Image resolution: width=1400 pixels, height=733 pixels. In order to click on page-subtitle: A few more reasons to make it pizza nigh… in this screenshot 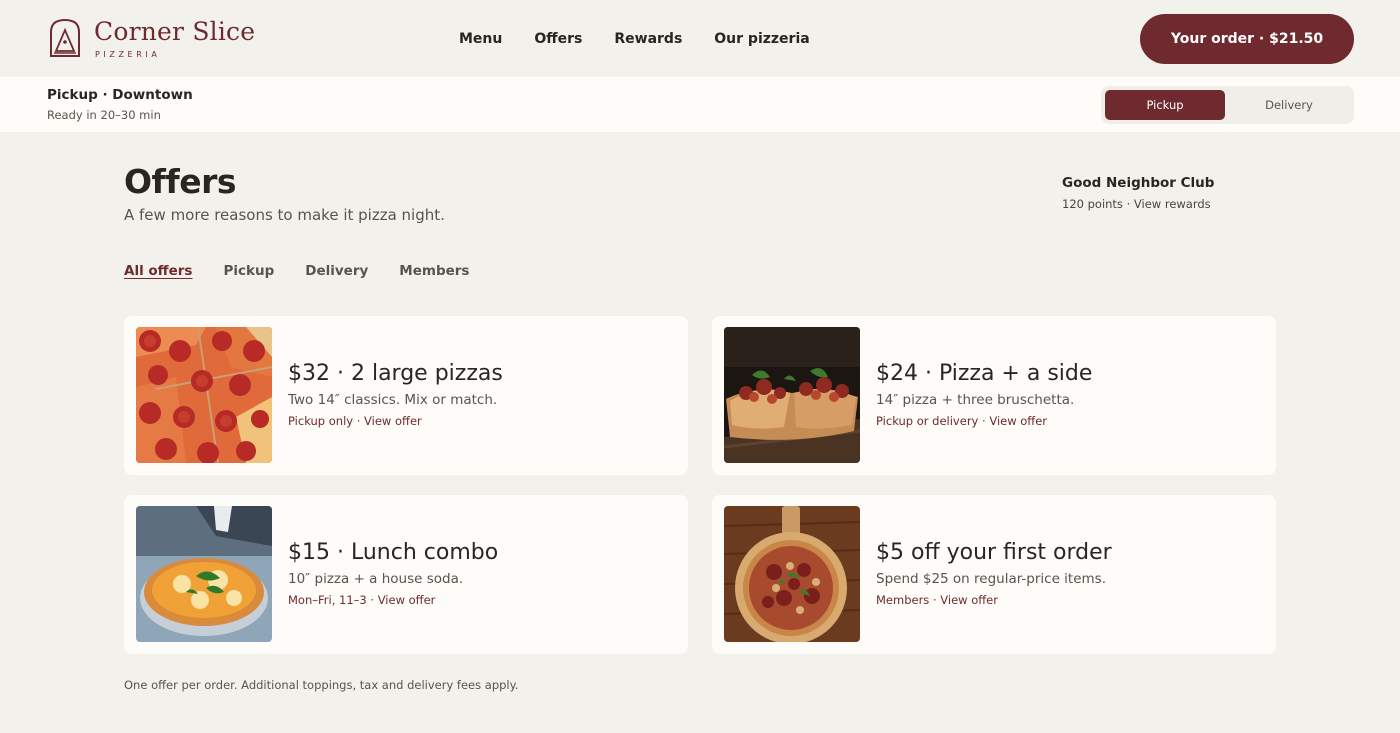, I will do `click(284, 215)`.